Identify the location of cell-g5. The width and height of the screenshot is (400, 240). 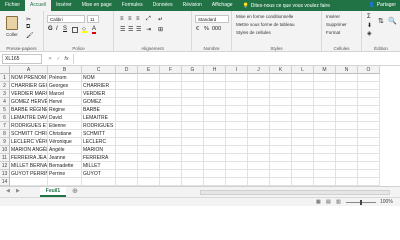
(193, 110).